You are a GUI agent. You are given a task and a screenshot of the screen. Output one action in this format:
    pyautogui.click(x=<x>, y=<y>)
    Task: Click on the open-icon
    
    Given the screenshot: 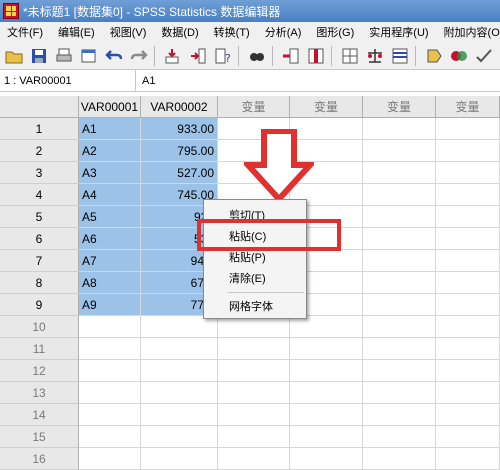 What is the action you would take?
    pyautogui.click(x=14, y=56)
    